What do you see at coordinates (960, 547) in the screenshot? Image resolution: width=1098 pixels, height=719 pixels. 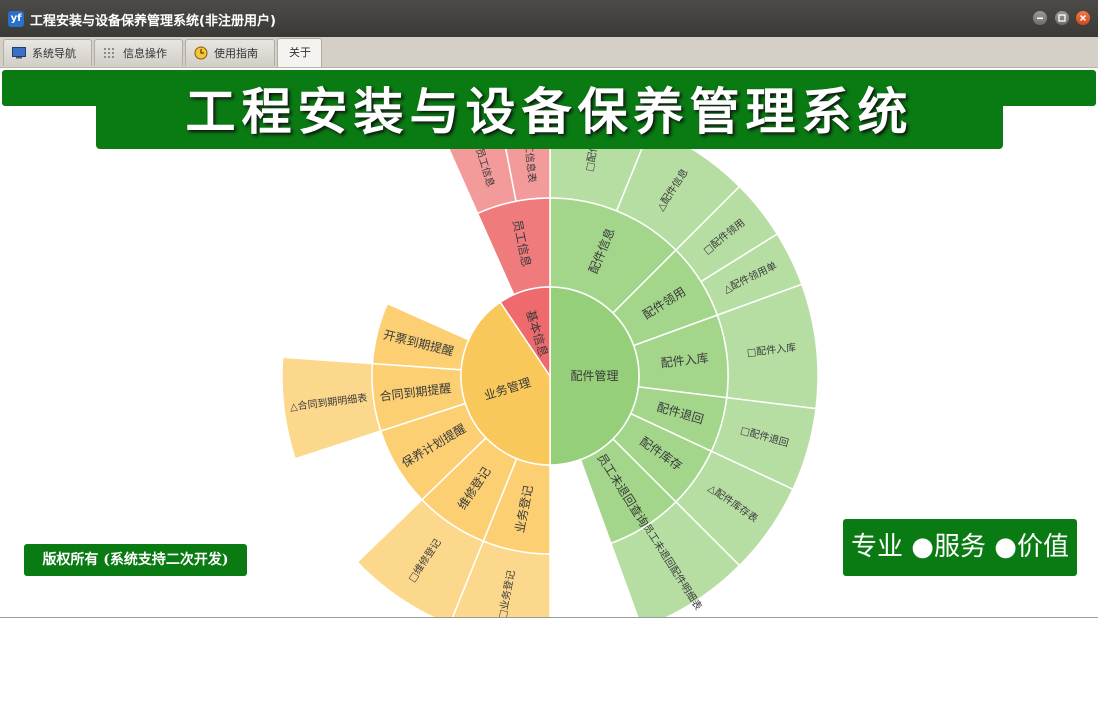 I see `slogan-label: 专业 ●服务 ●价值` at bounding box center [960, 547].